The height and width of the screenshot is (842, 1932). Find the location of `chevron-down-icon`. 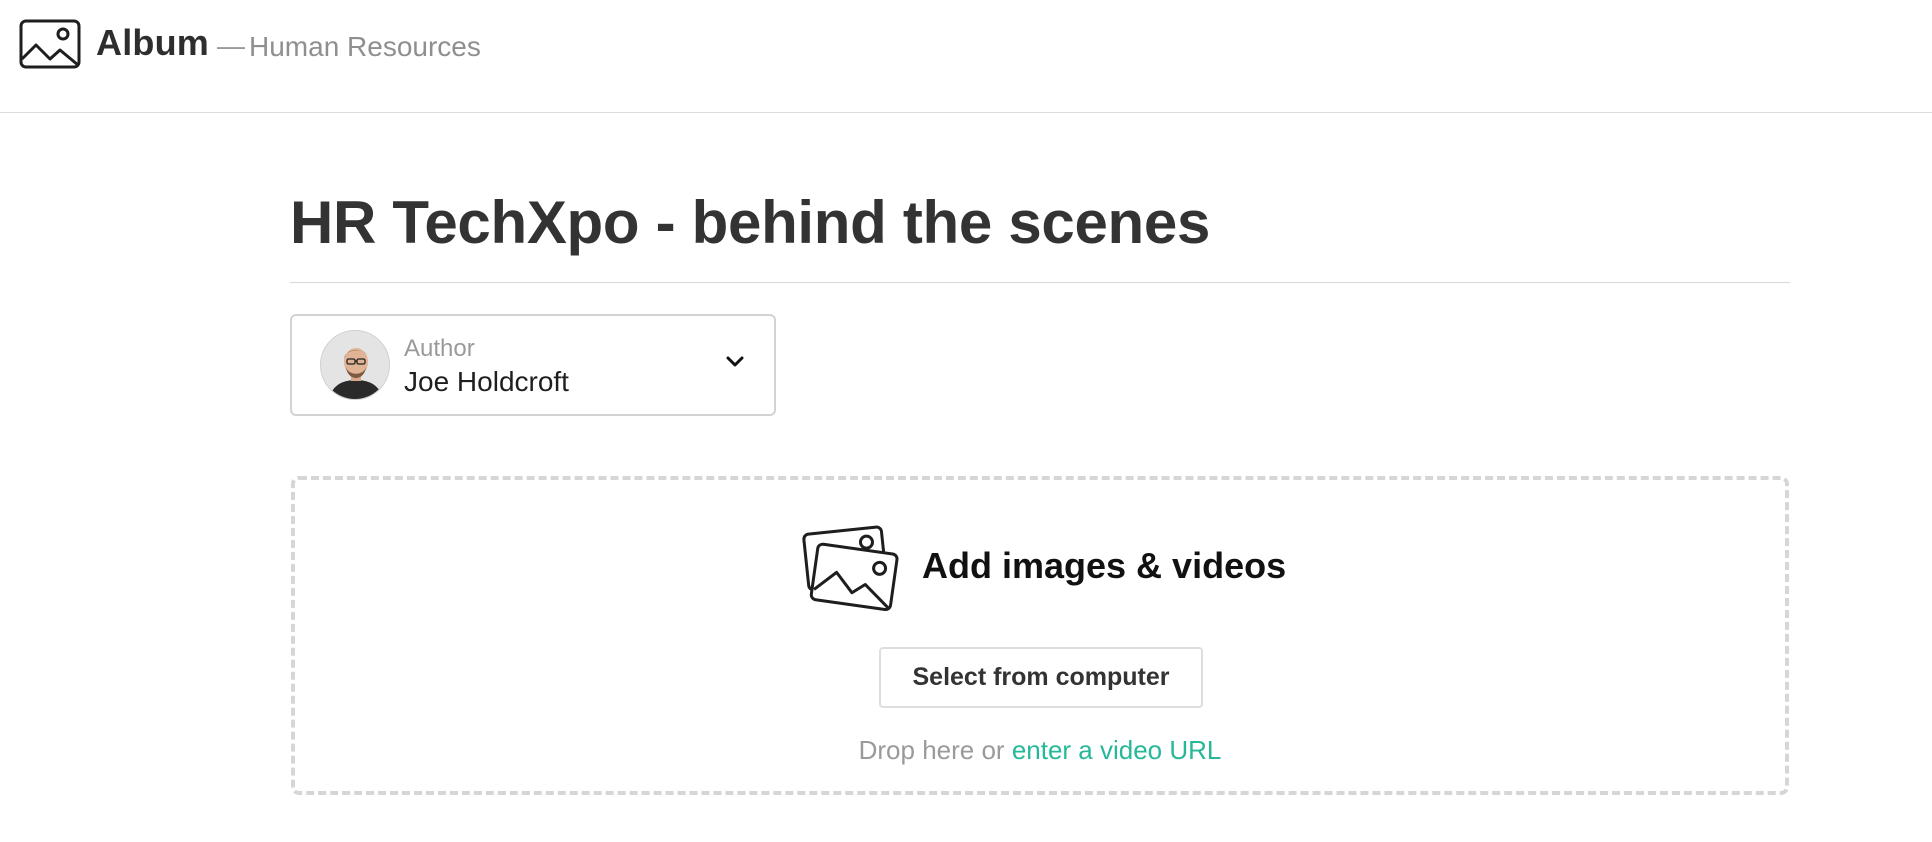

chevron-down-icon is located at coordinates (735, 362).